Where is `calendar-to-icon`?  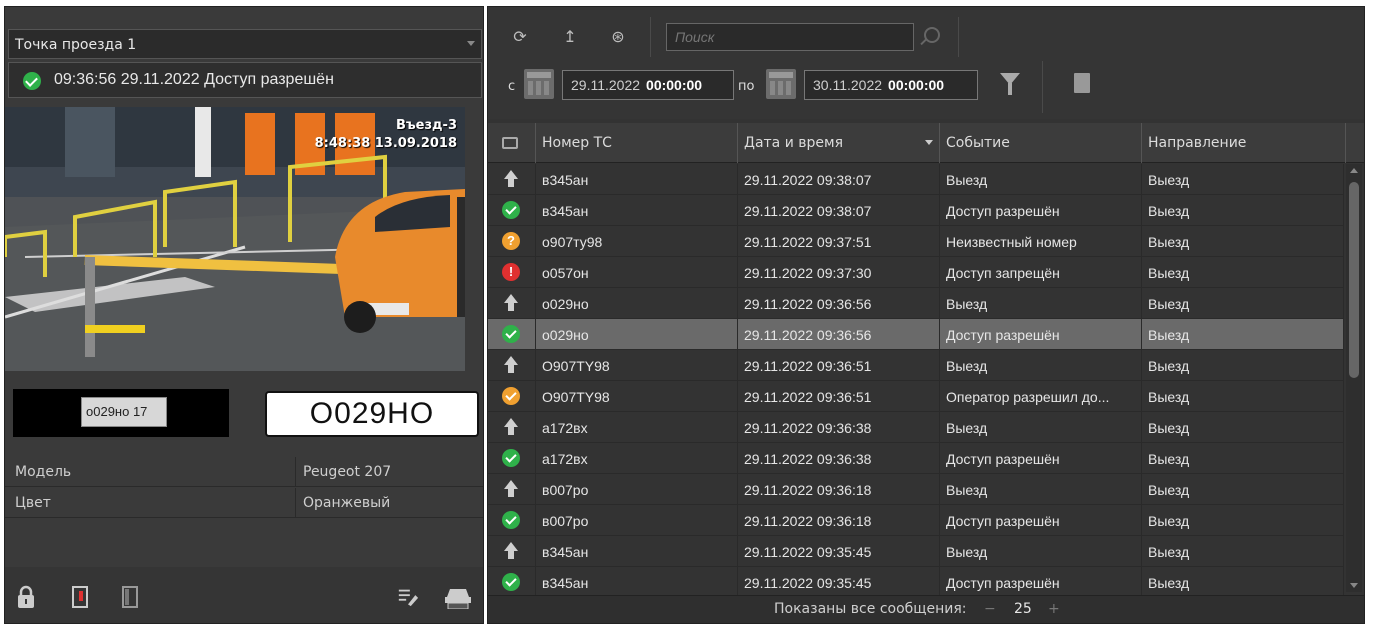 calendar-to-icon is located at coordinates (781, 84).